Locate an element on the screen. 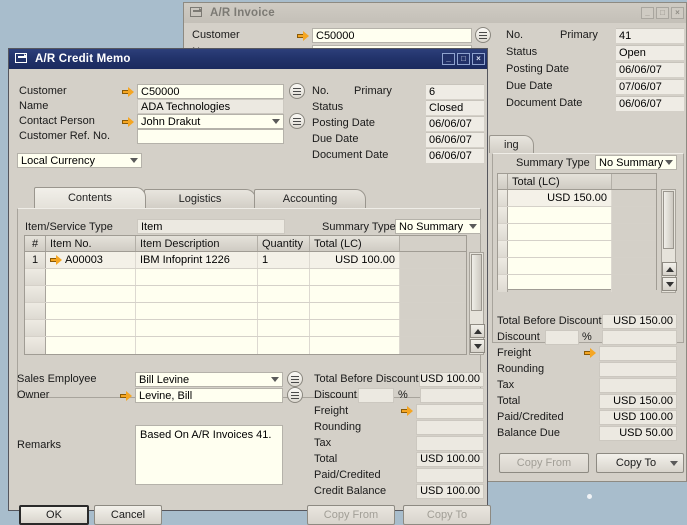  invoice-summary-type-select: No Summary is located at coordinates (636, 162).